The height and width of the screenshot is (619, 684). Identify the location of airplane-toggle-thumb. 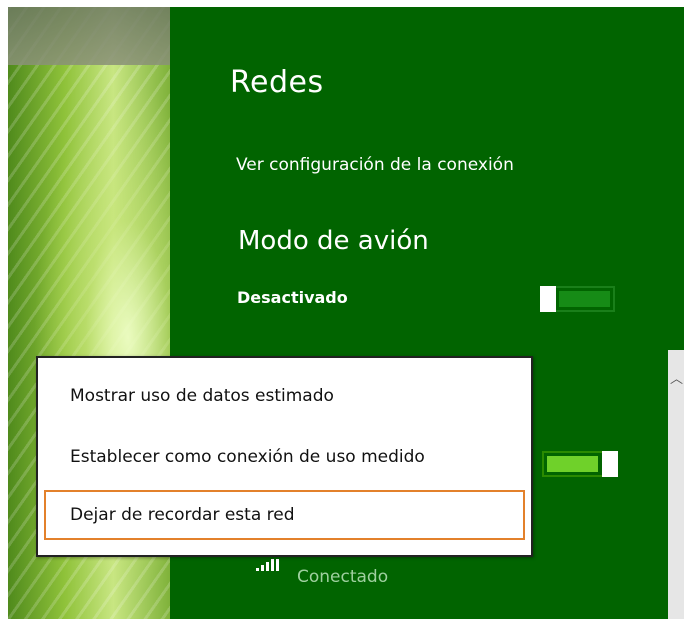
(548, 299).